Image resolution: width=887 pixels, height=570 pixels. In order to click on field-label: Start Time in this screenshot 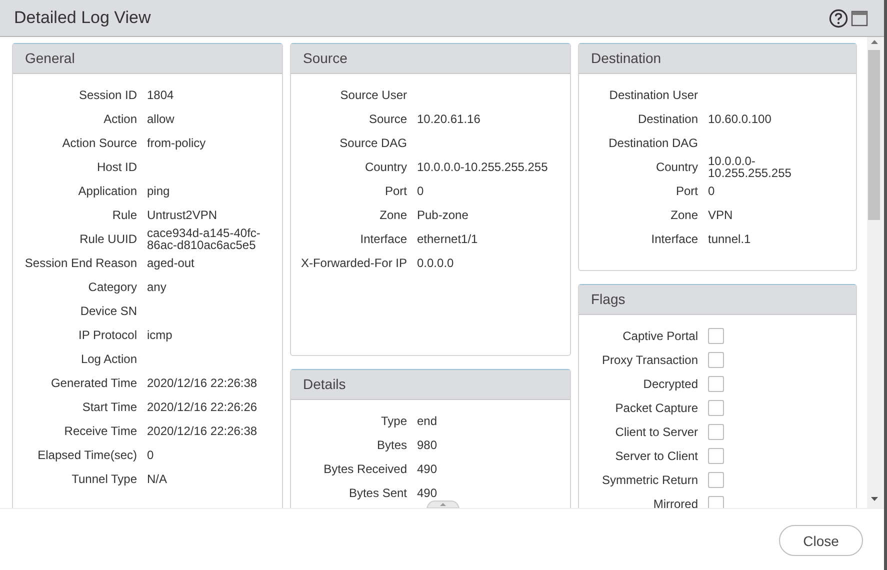, I will do `click(109, 407)`.